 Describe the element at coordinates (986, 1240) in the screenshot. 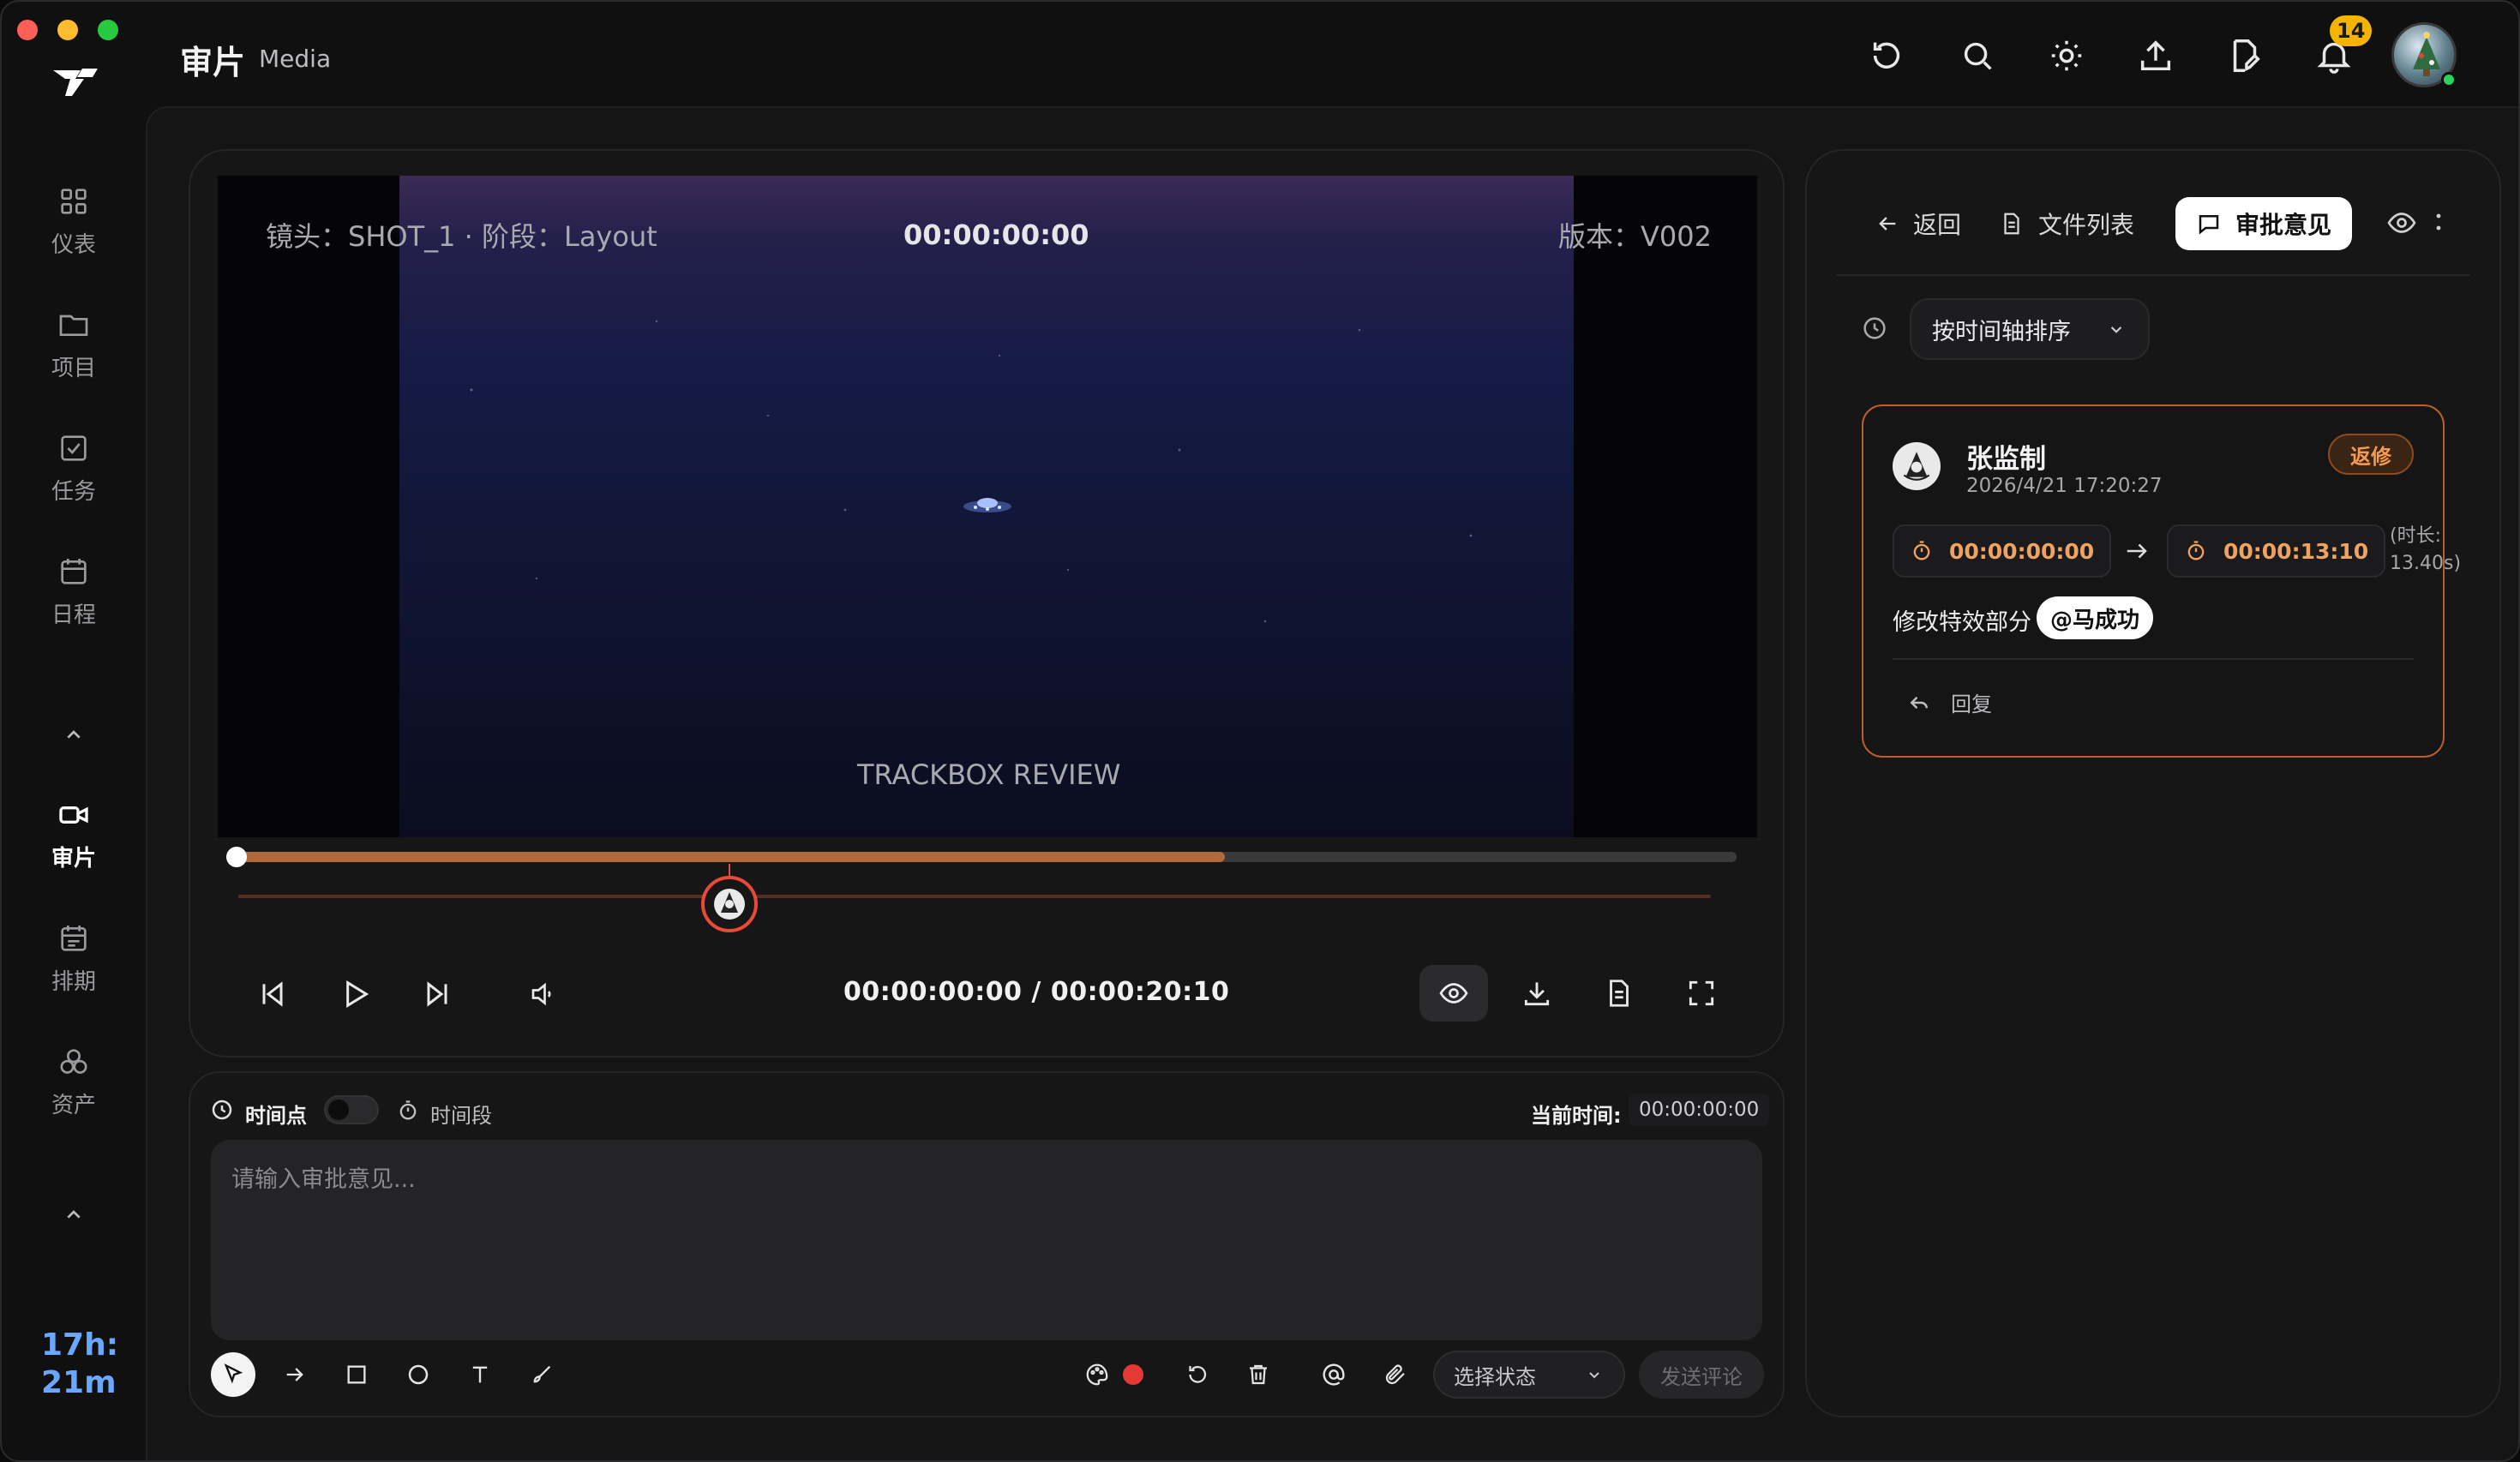

I see `comment-input` at that location.